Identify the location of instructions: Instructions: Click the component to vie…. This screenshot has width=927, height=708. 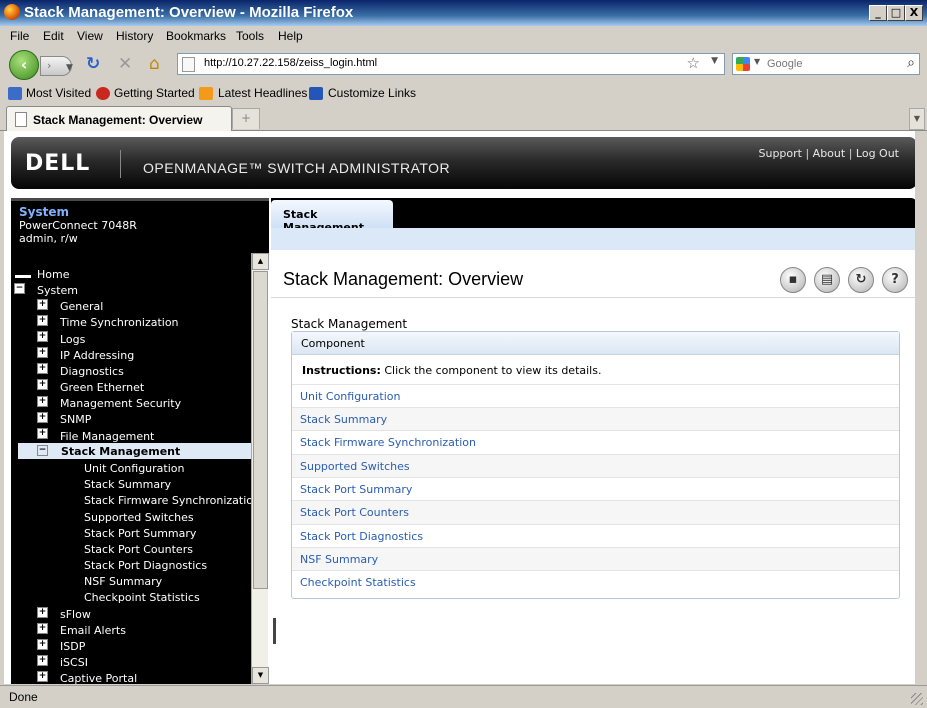
(451, 370).